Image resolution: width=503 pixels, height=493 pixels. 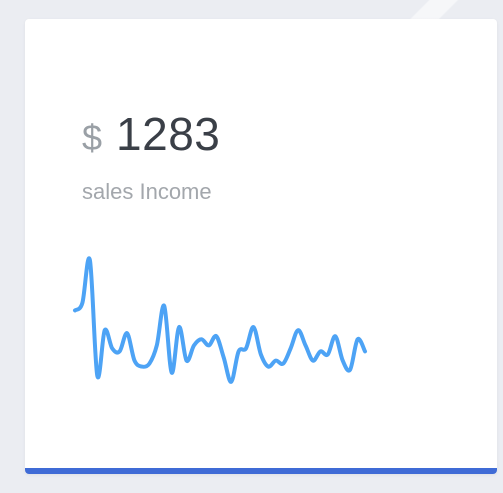 I want to click on amount-display: $ 1283, so click(x=151, y=135).